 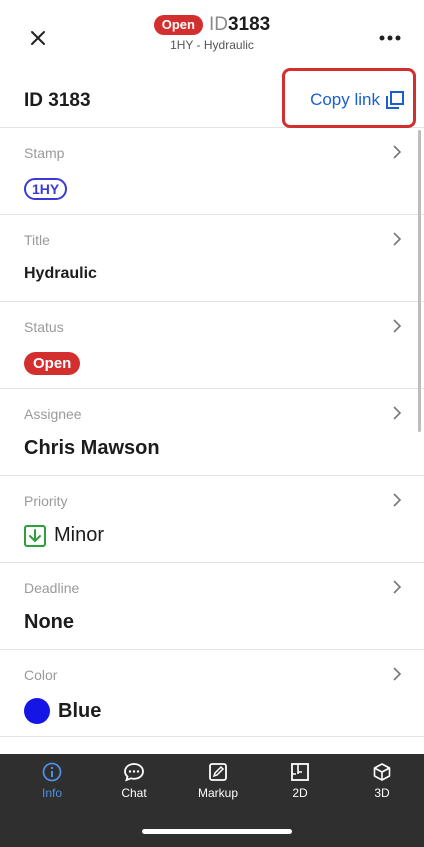 What do you see at coordinates (349, 98) in the screenshot?
I see `highlight-box` at bounding box center [349, 98].